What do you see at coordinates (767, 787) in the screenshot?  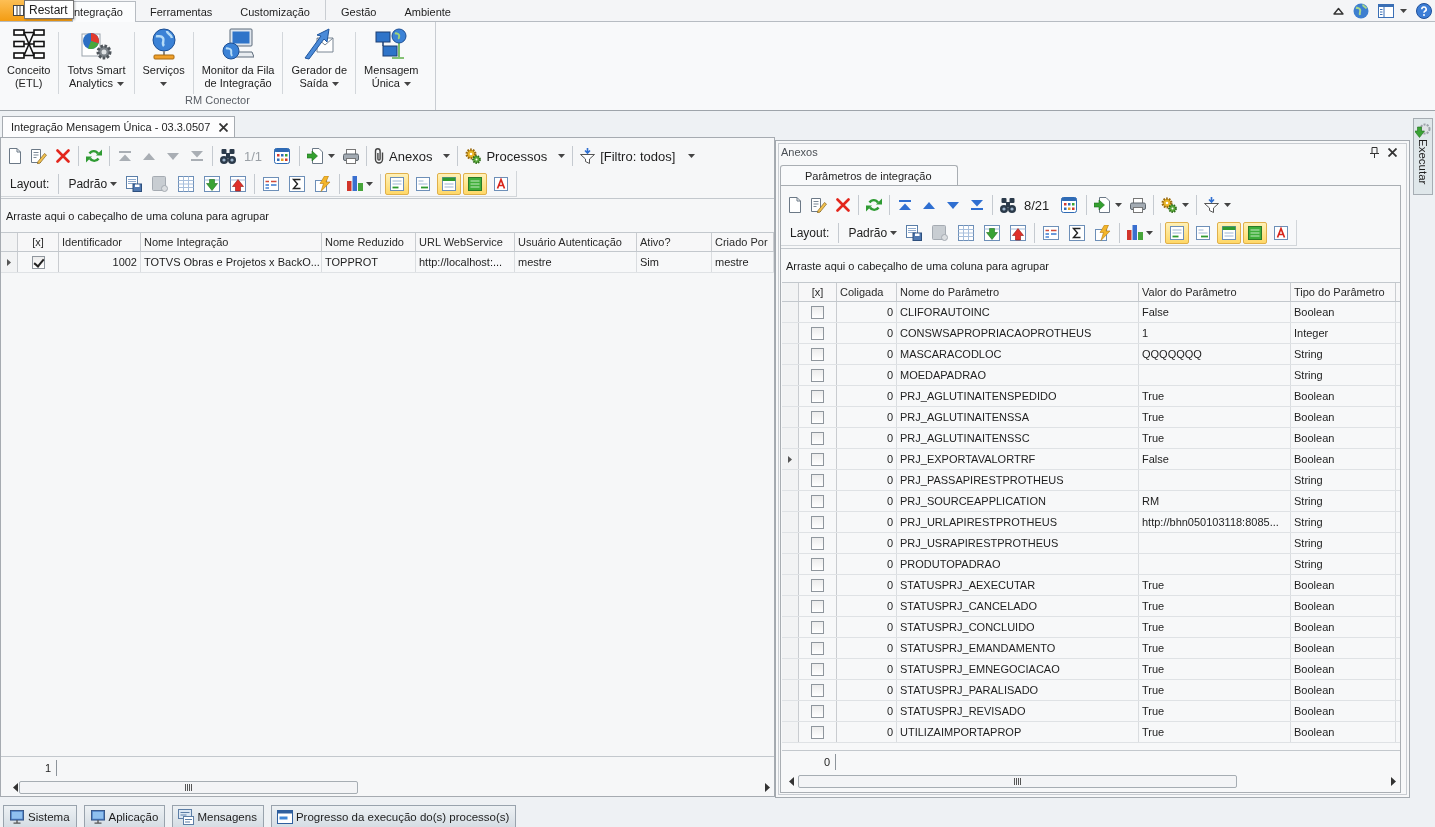 I see `scroll-right-icon` at bounding box center [767, 787].